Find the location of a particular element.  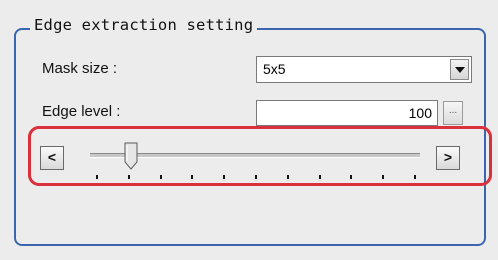

slider-decrement-button: < is located at coordinates (52, 158).